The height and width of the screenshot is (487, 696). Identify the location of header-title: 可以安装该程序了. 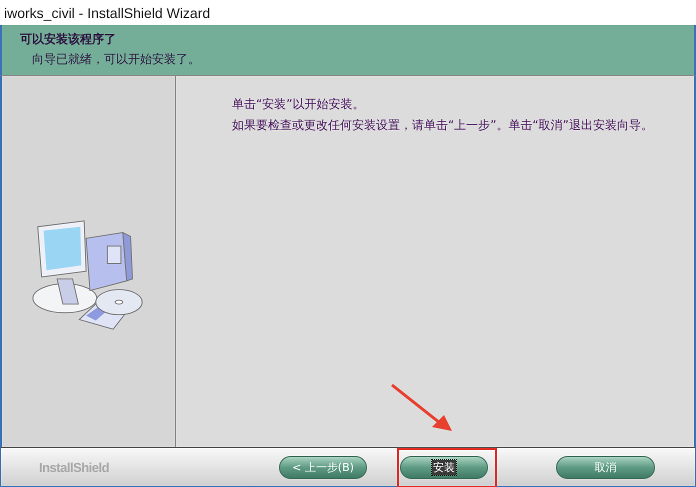
(68, 39).